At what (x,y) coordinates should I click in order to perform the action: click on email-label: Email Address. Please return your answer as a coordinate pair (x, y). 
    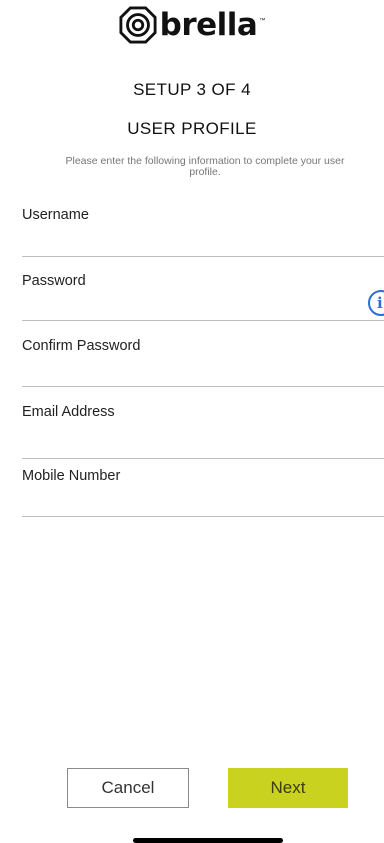
    Looking at the image, I should click on (68, 412).